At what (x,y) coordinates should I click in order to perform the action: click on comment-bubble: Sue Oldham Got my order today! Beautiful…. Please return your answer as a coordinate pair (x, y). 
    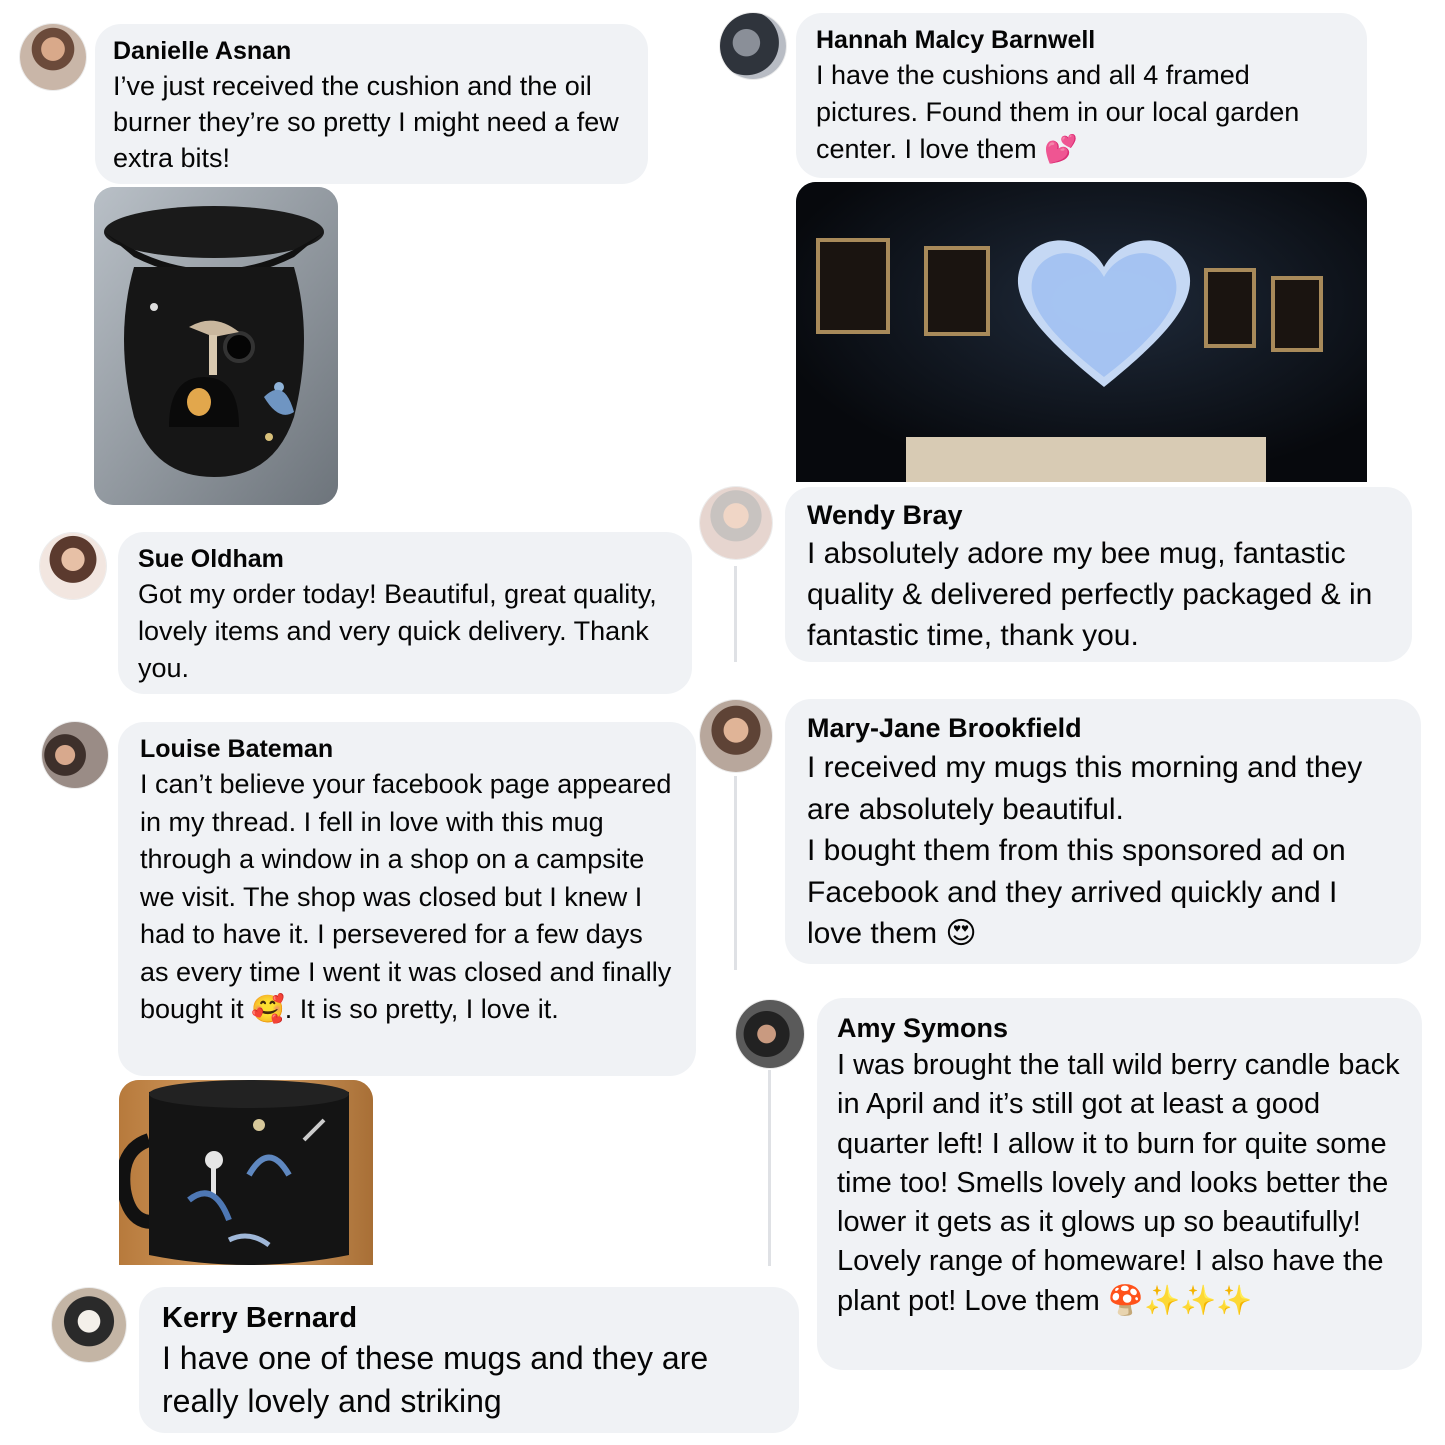
    Looking at the image, I should click on (405, 613).